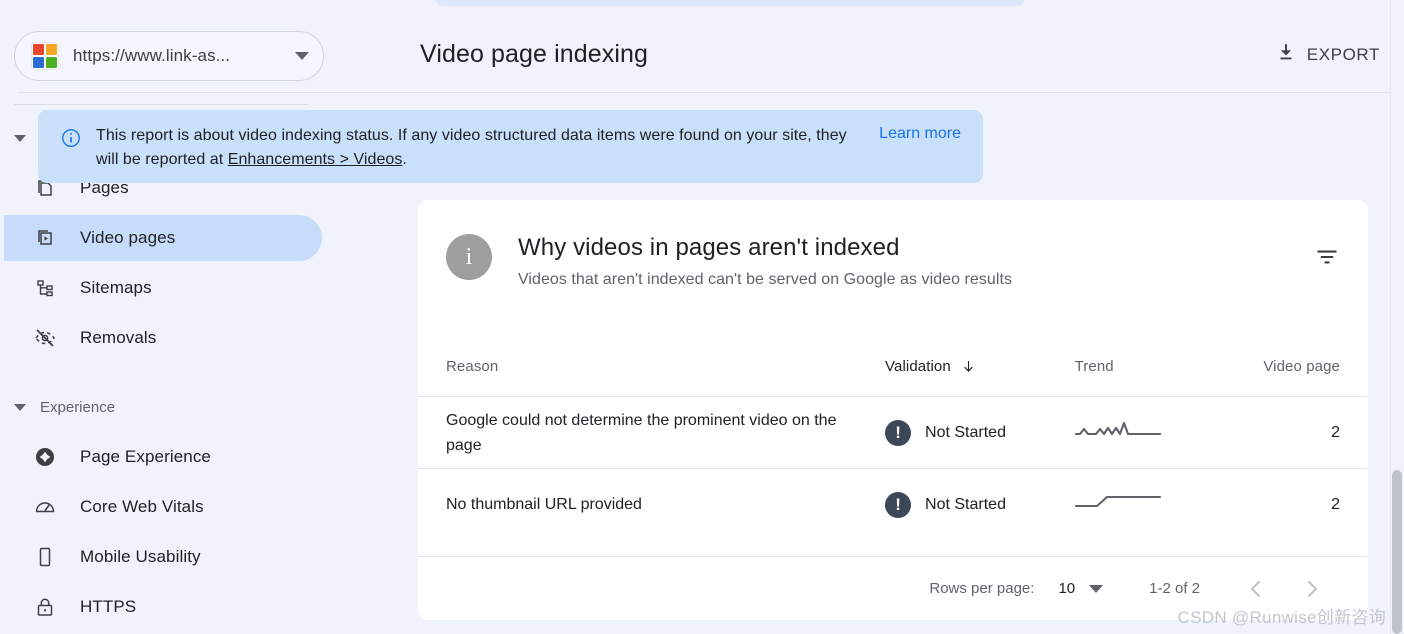 Image resolution: width=1404 pixels, height=634 pixels. What do you see at coordinates (709, 247) in the screenshot?
I see `card-title: Why videos in pages aren't indexed` at bounding box center [709, 247].